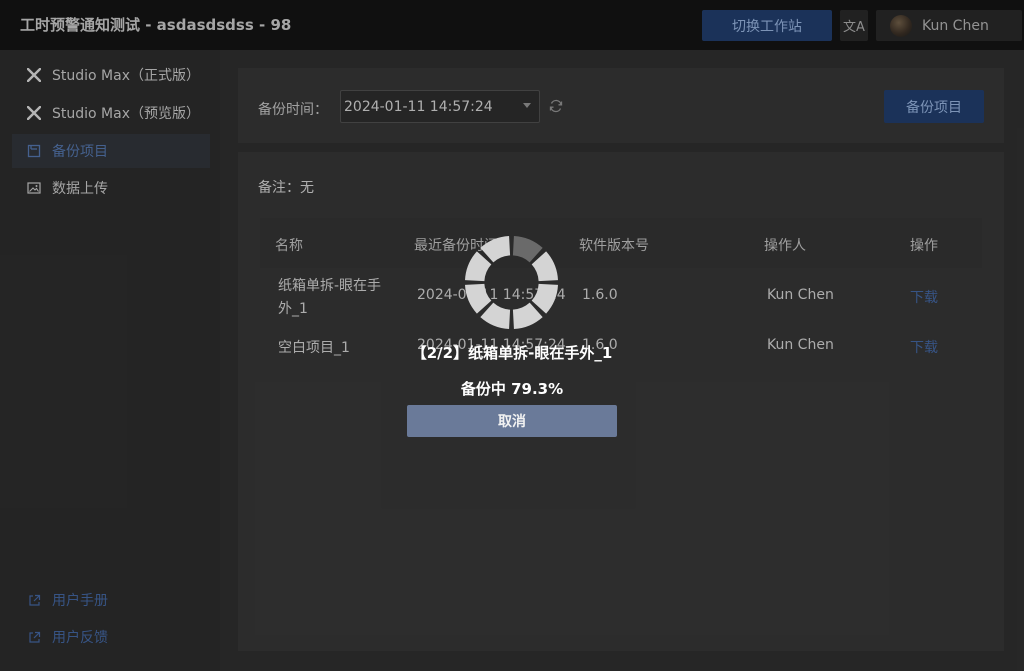 The height and width of the screenshot is (671, 1024). I want to click on backup-progress-text: 备份中 79.3%, so click(512, 389).